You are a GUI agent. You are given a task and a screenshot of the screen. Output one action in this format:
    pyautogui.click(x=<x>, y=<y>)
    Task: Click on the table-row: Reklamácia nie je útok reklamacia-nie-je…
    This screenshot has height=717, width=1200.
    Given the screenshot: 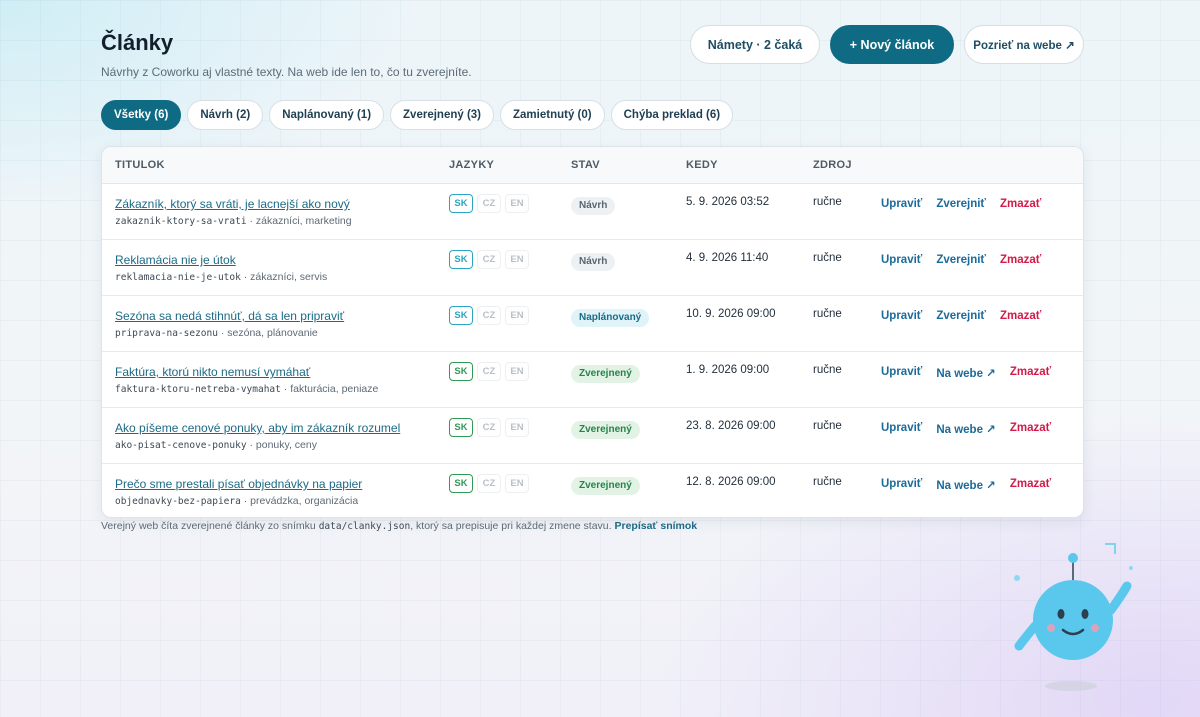 What is the action you would take?
    pyautogui.click(x=592, y=268)
    